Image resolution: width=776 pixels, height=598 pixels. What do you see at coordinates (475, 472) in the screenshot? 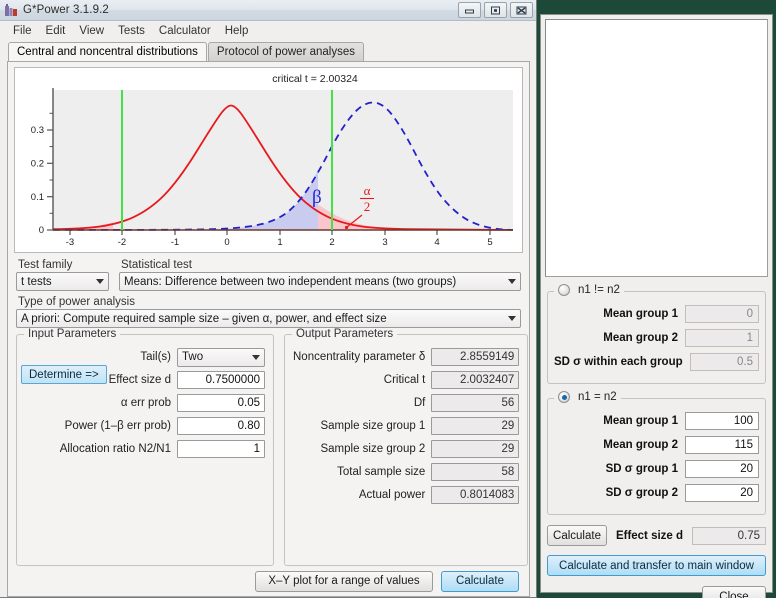
I see `total-sample-size-output: 58` at bounding box center [475, 472].